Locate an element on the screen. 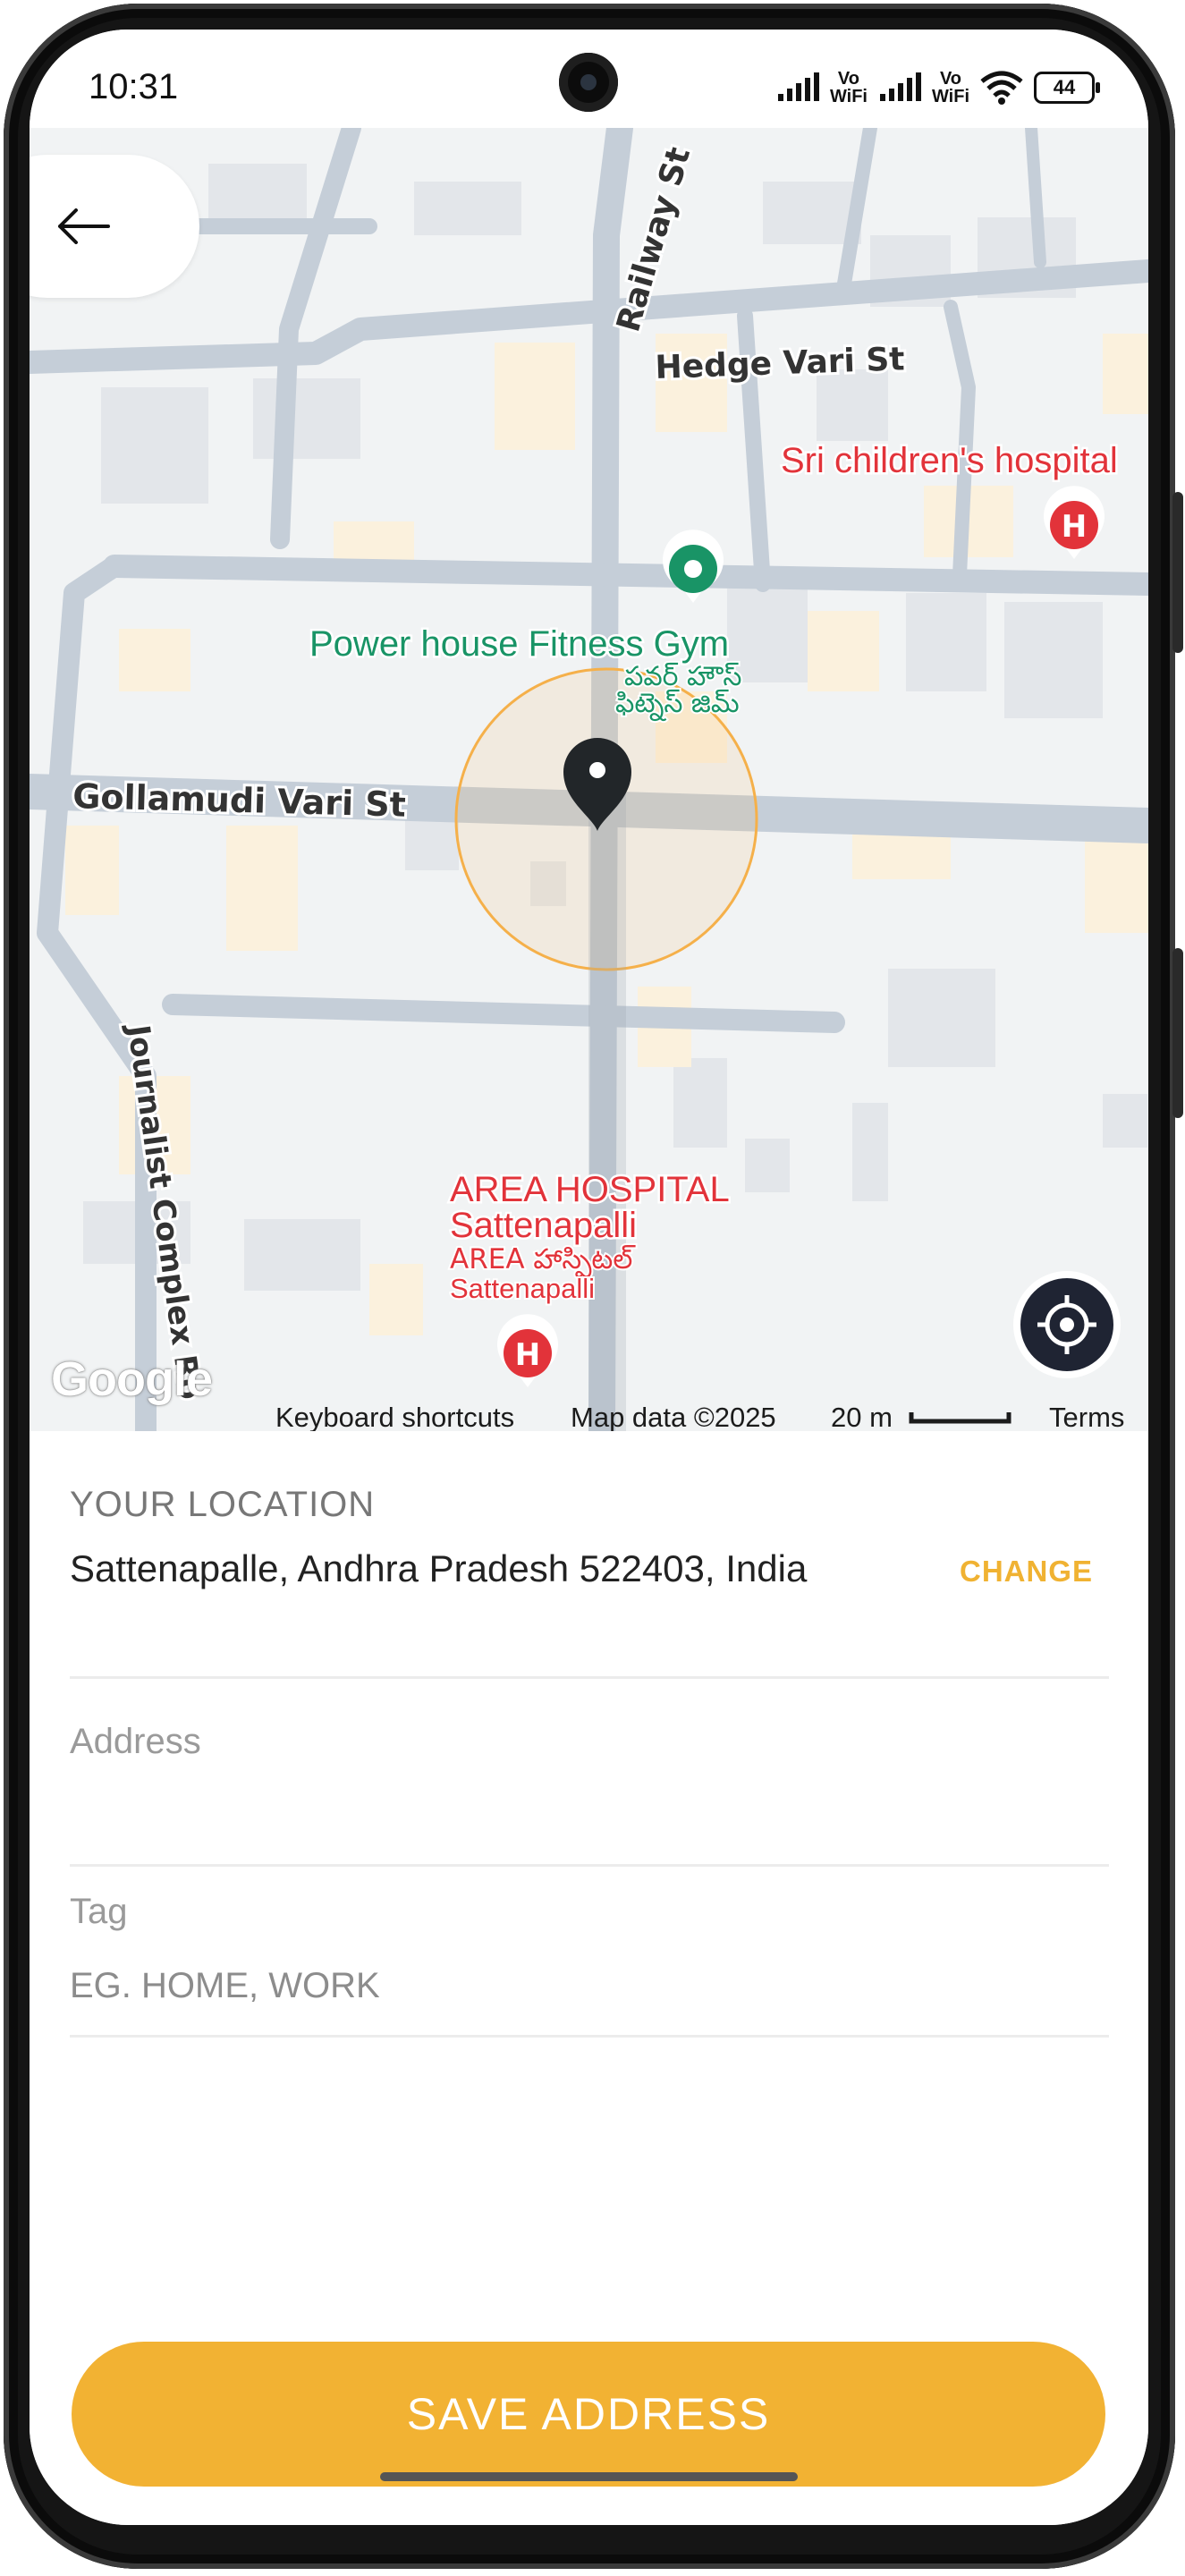 This screenshot has height=2576, width=1185. scale-label: 20 m is located at coordinates (862, 1416).